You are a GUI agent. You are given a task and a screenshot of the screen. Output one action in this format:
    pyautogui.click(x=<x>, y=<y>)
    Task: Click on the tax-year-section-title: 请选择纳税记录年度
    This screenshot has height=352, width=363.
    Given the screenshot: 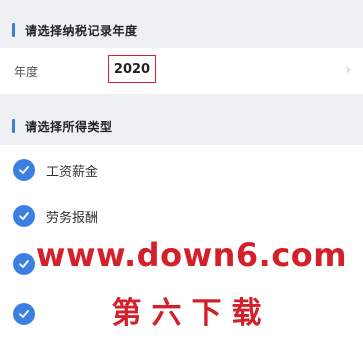 What is the action you would take?
    pyautogui.click(x=81, y=30)
    